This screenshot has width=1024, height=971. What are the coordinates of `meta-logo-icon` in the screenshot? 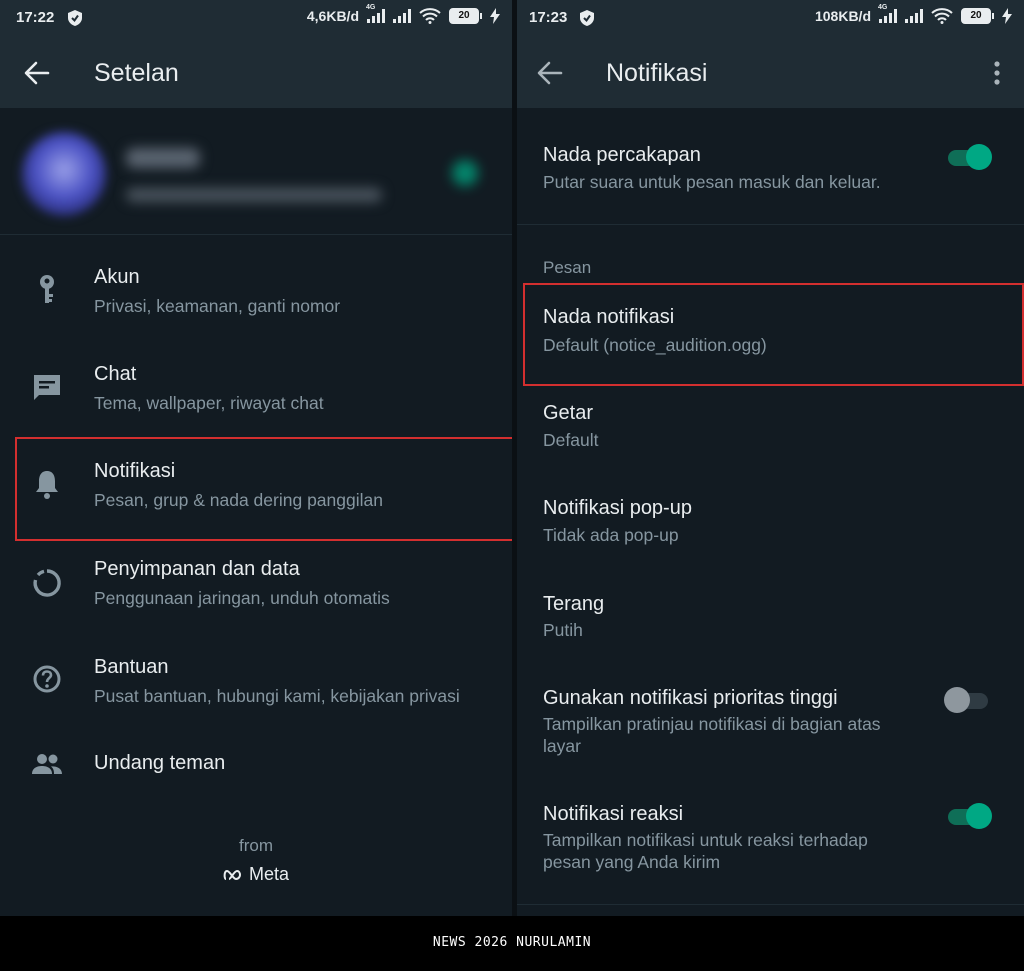 It's located at (232, 874).